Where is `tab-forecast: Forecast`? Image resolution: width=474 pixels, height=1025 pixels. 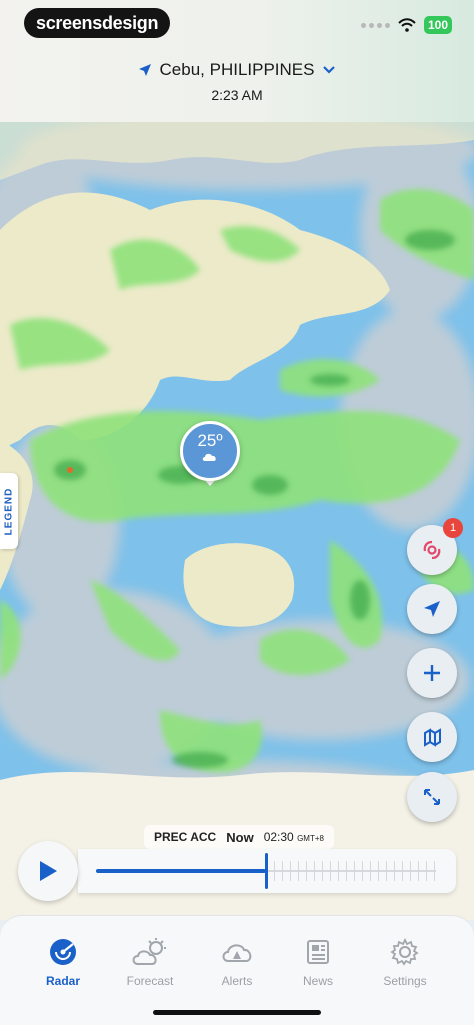 tab-forecast: Forecast is located at coordinates (150, 960).